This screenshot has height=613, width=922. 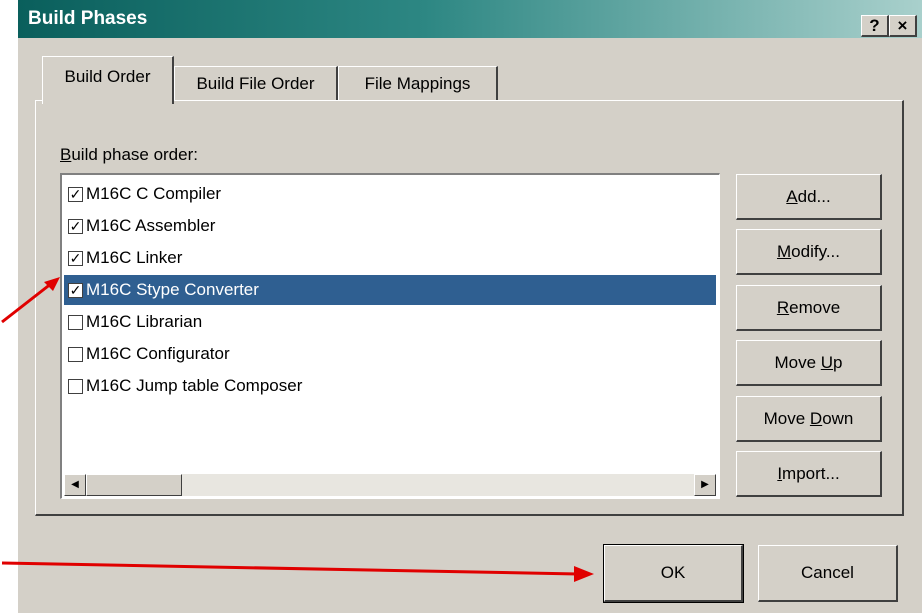 What do you see at coordinates (418, 83) in the screenshot?
I see `tab-file-mappings: File Mappings` at bounding box center [418, 83].